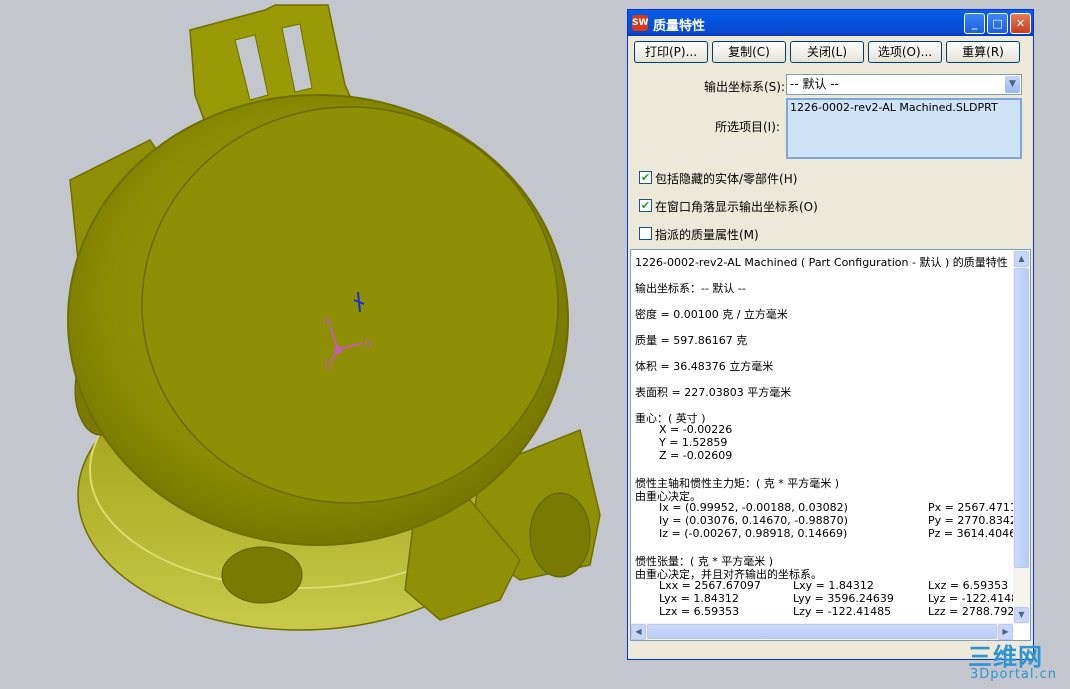 This screenshot has width=1070, height=689. I want to click on chevron-down-icon: ▼, so click(1012, 84).